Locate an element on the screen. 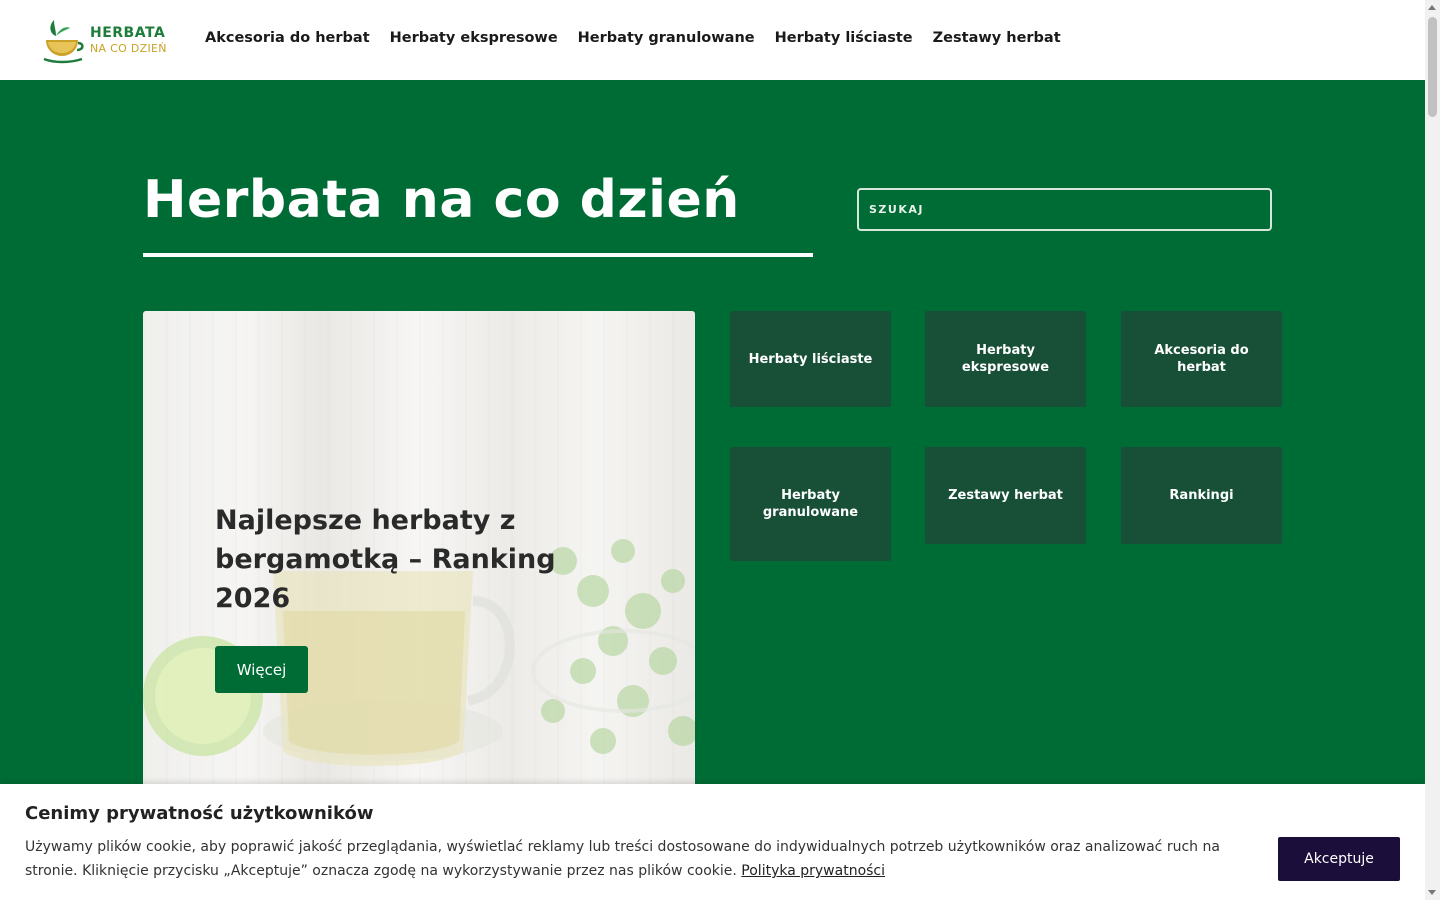 This screenshot has width=1440, height=900. title-underline is located at coordinates (478, 255).